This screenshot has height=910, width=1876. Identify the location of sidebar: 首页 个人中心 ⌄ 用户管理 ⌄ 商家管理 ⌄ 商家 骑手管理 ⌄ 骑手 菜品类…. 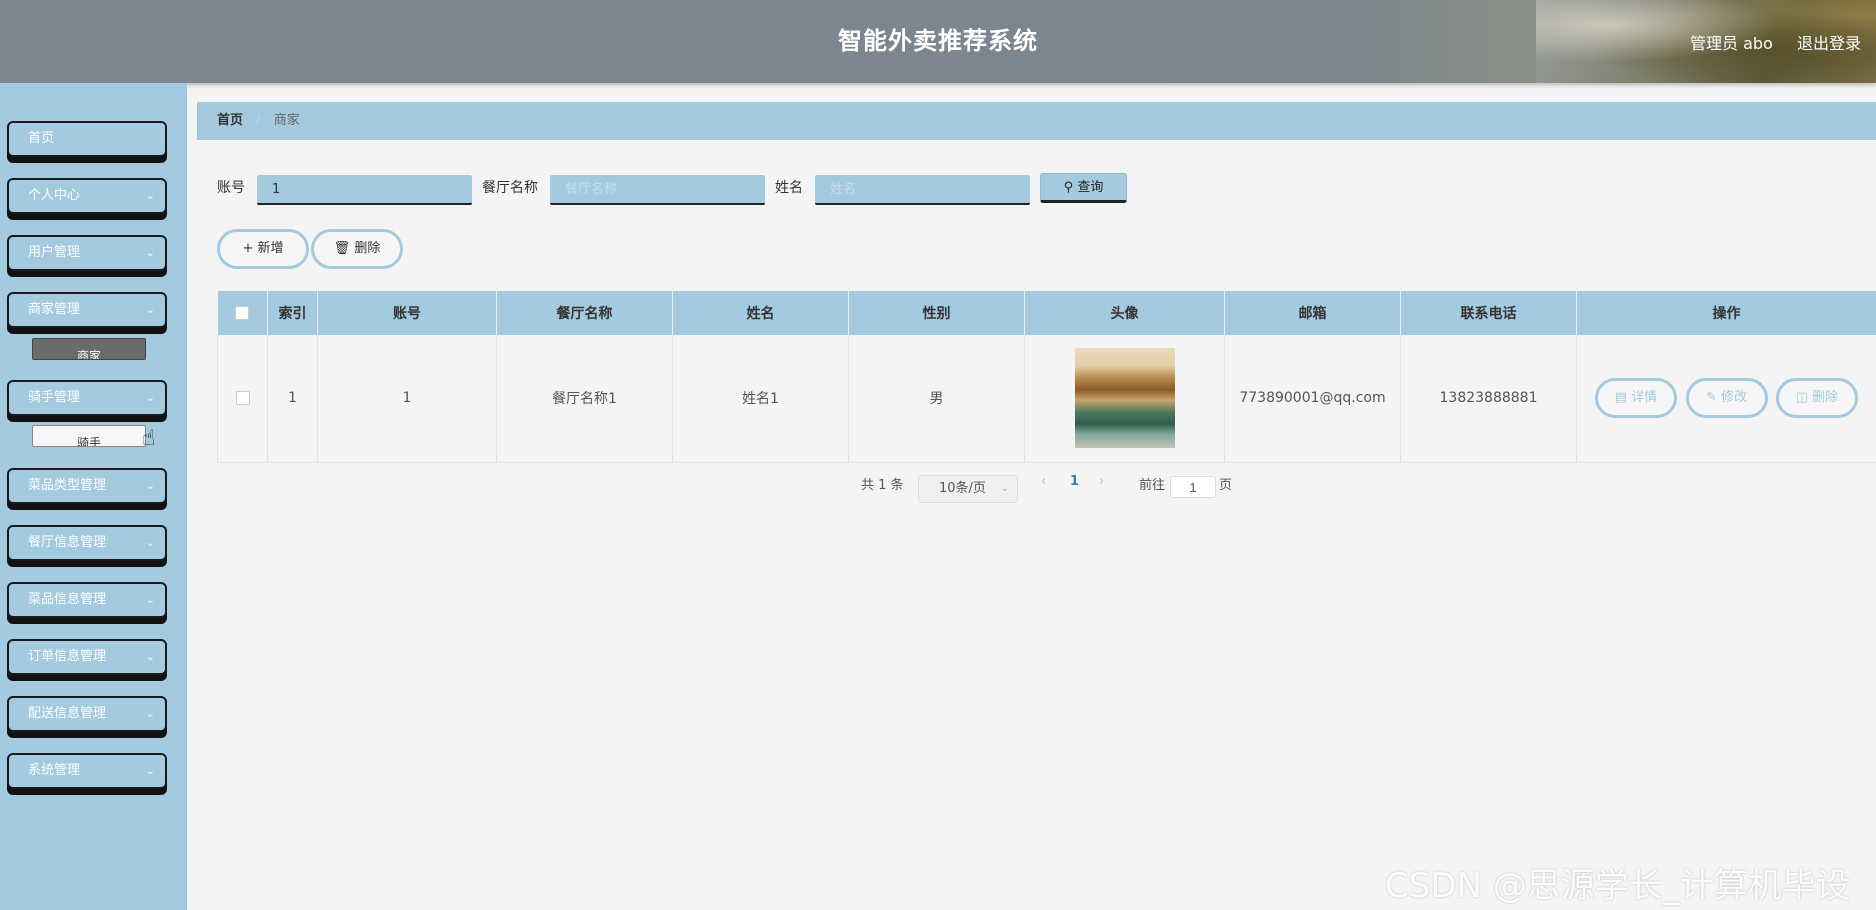
(93, 496).